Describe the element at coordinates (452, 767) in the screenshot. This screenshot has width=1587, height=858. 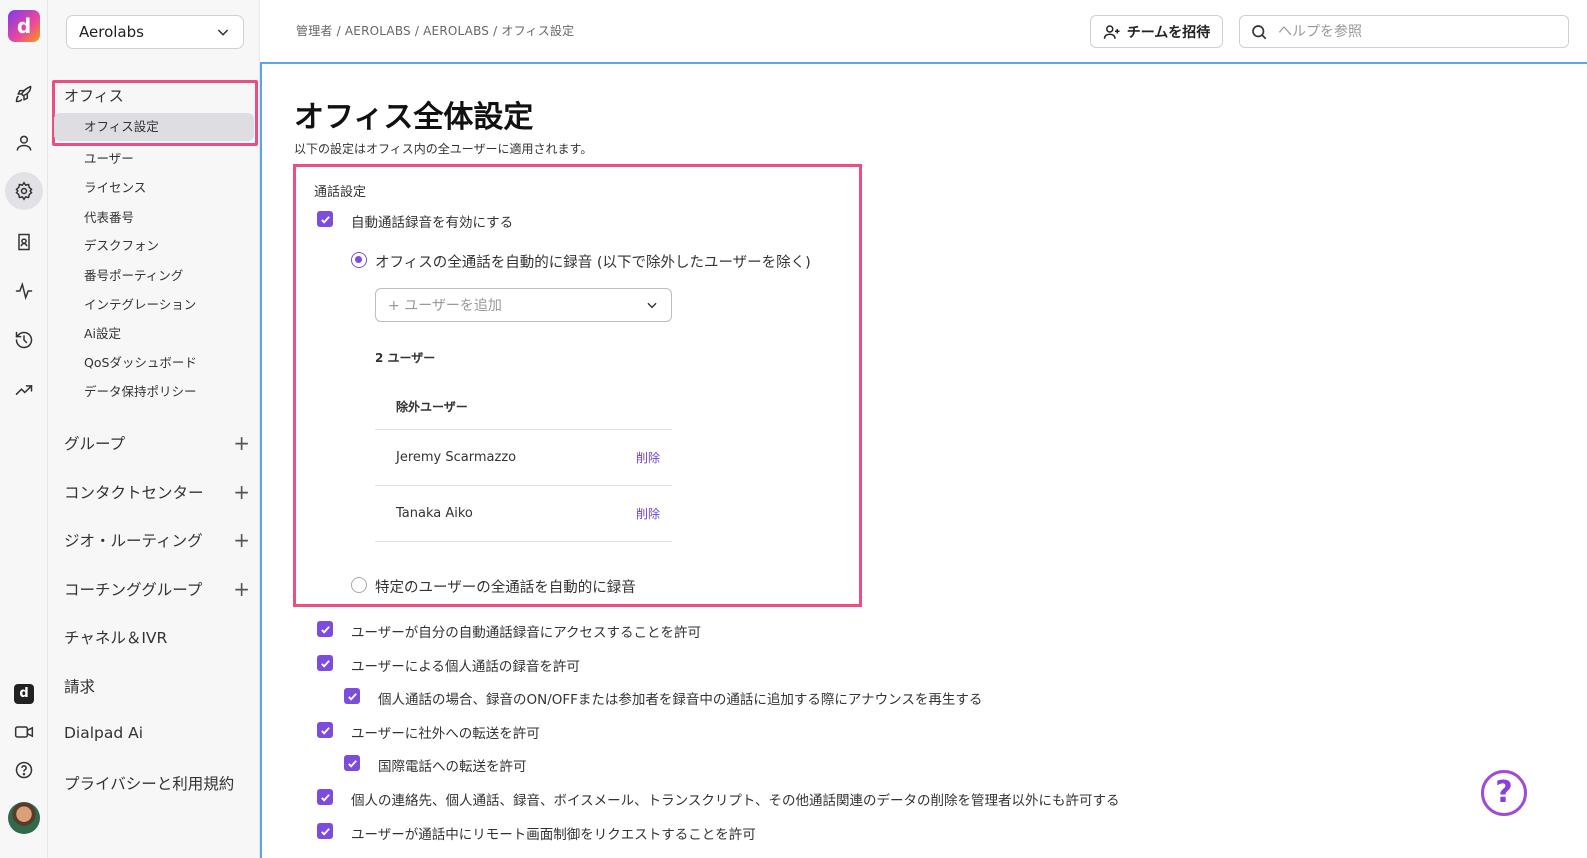
I see `international-forward-label: 国際電話への転送を許可` at that location.